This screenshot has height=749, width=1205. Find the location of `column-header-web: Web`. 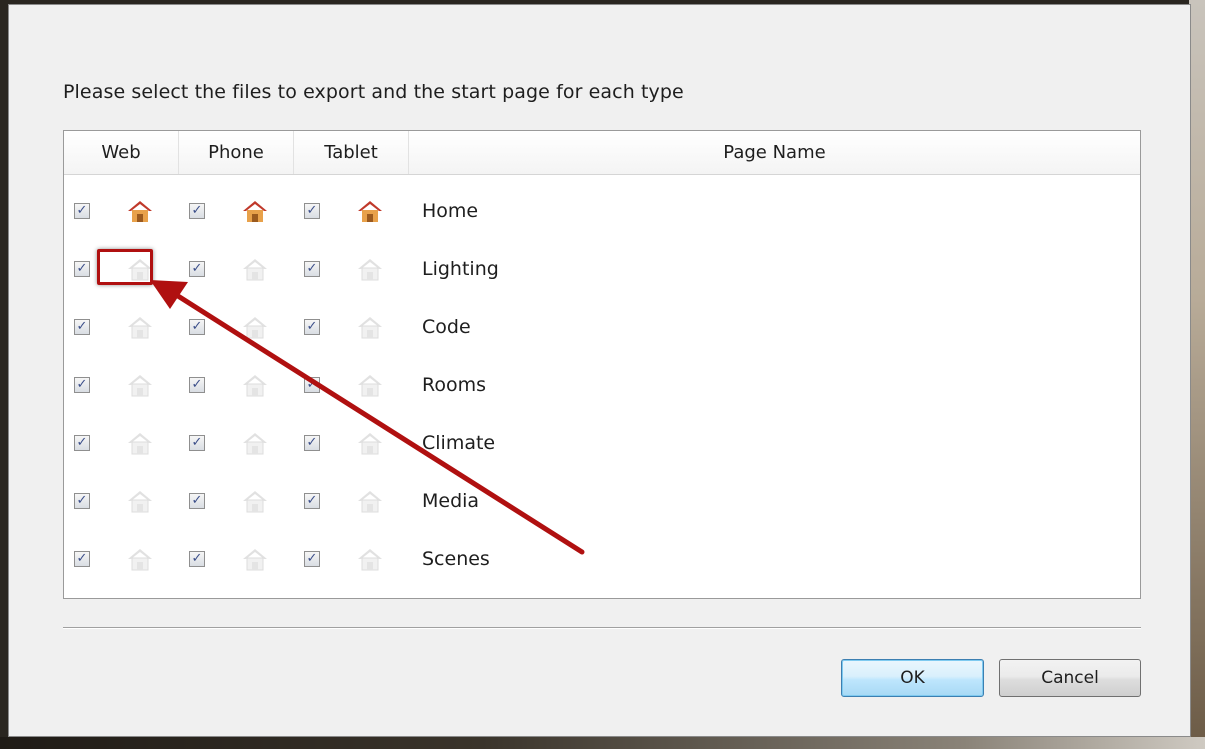

column-header-web: Web is located at coordinates (121, 152).